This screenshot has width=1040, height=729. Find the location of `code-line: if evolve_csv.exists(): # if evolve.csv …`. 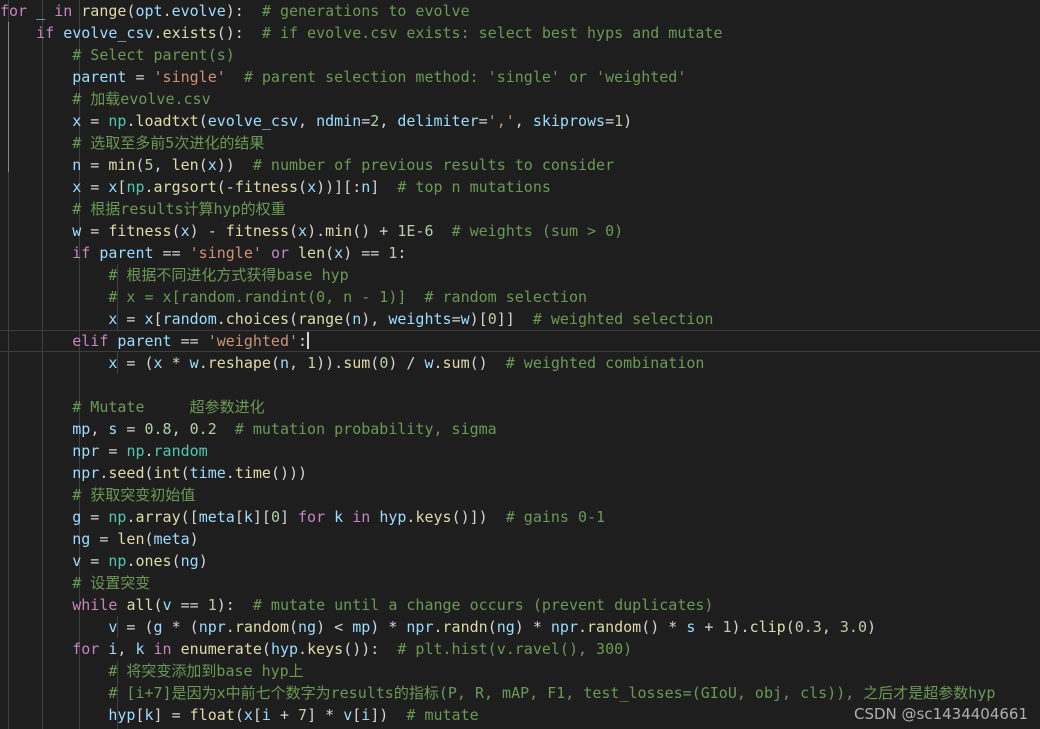

code-line: if evolve_csv.exists(): # if evolve.csv … is located at coordinates (361, 33).